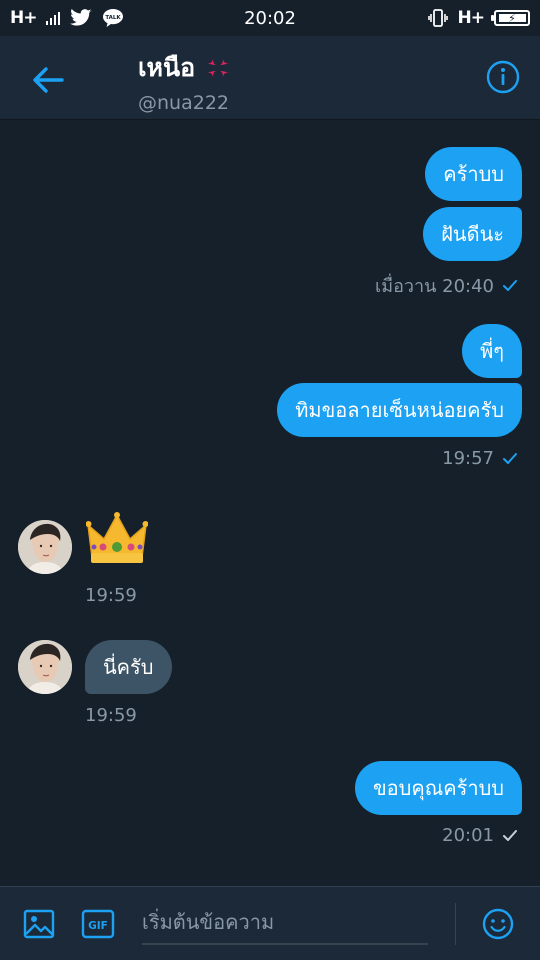 This screenshot has height=960, width=540. I want to click on network-type-label: H+, so click(24, 18).